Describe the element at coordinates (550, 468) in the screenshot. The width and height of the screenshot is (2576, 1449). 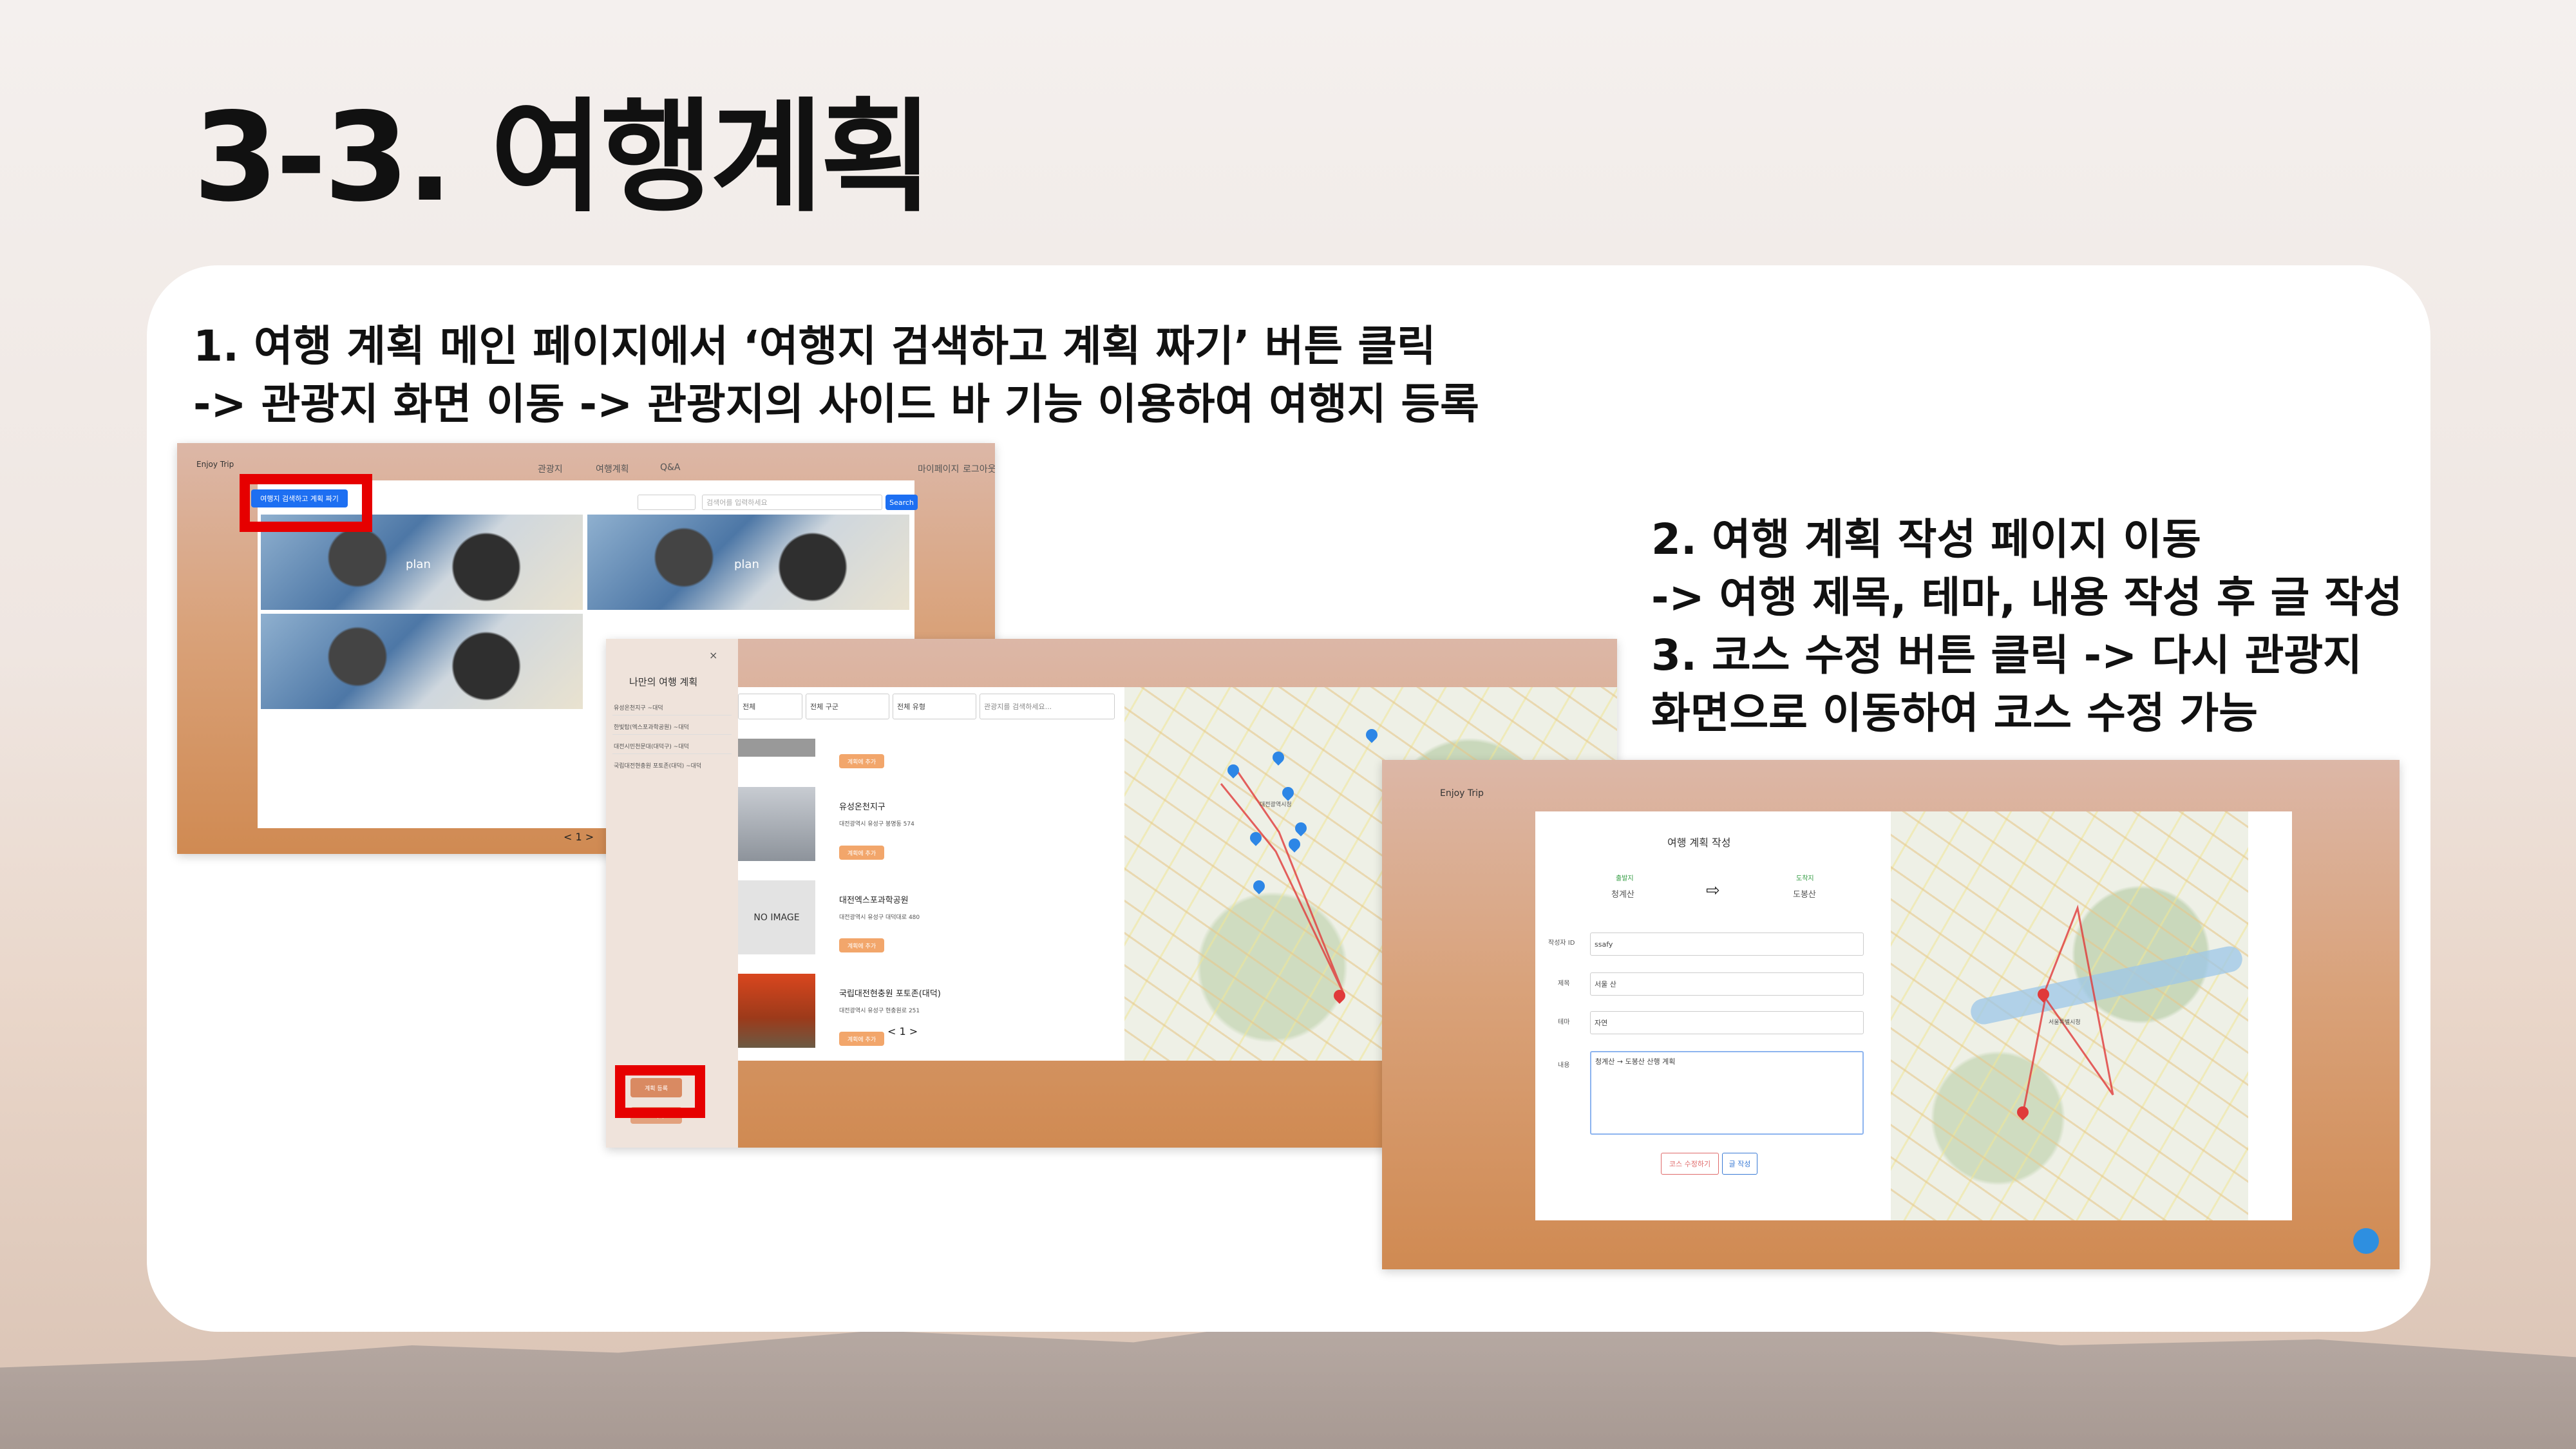
I see `nav-tourist: 관광지` at that location.